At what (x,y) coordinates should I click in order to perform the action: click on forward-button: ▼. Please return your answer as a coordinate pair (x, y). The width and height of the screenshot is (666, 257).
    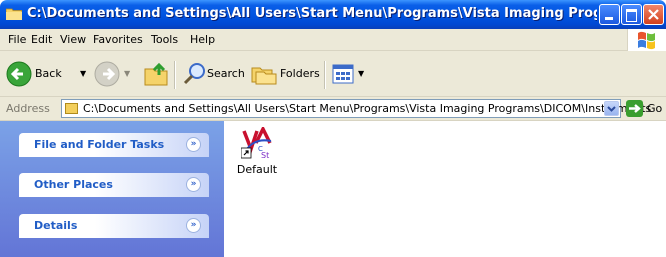
    Looking at the image, I should click on (114, 74).